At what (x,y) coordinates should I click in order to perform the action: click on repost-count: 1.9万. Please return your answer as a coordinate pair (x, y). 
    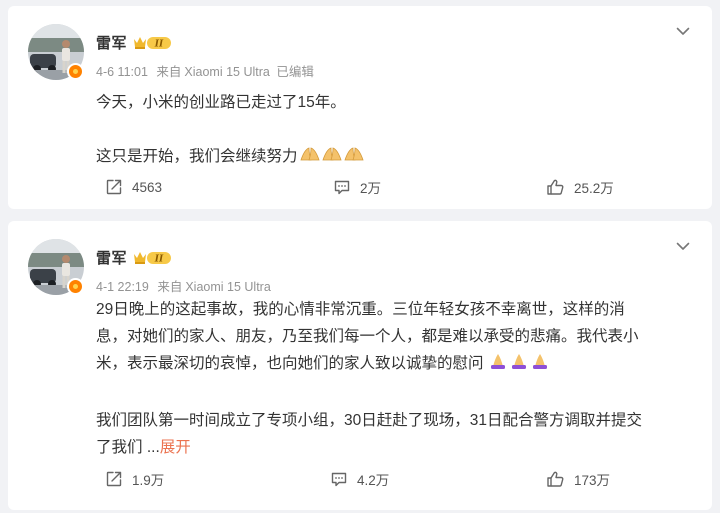
    Looking at the image, I should click on (148, 480).